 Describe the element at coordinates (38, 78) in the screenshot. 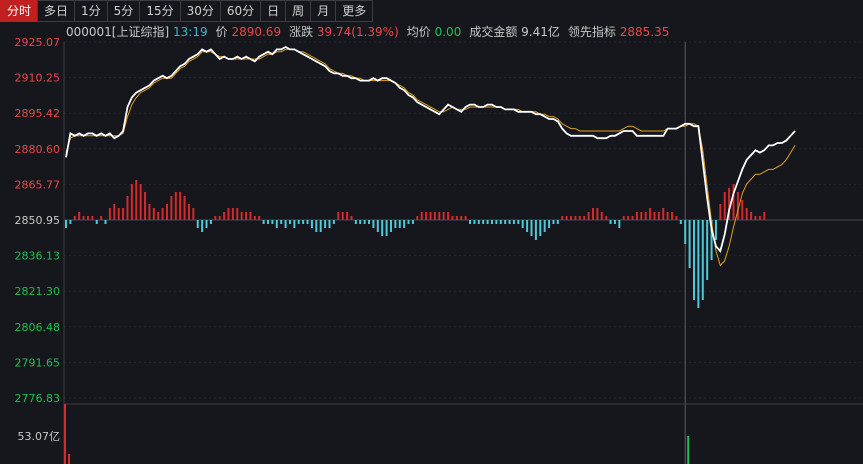

I see `y-tick-label: 2910.25` at that location.